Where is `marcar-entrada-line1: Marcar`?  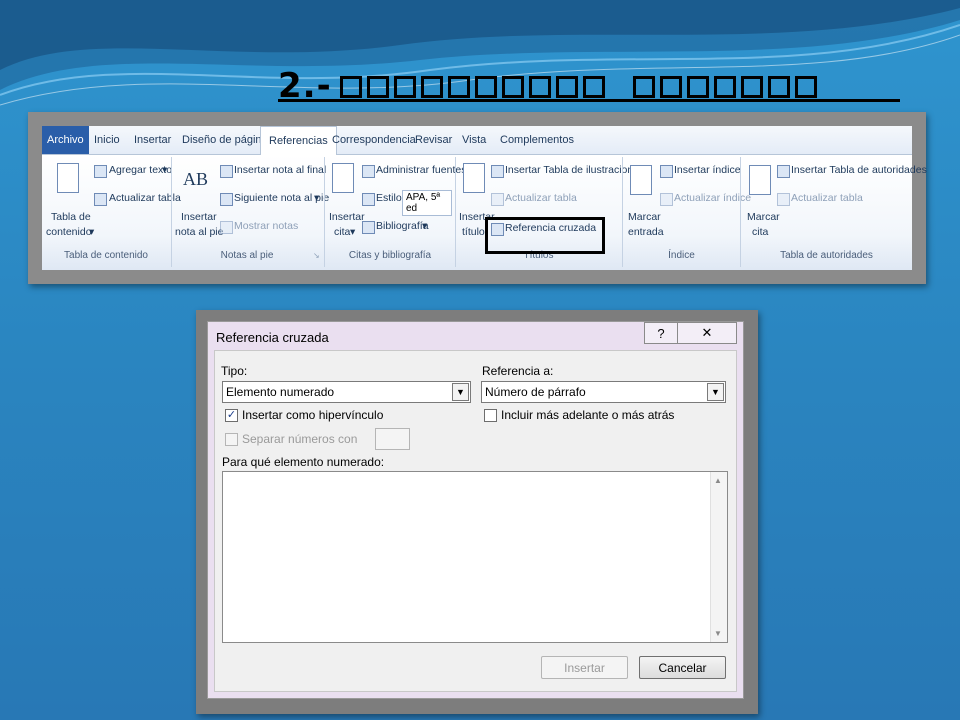 marcar-entrada-line1: Marcar is located at coordinates (644, 217).